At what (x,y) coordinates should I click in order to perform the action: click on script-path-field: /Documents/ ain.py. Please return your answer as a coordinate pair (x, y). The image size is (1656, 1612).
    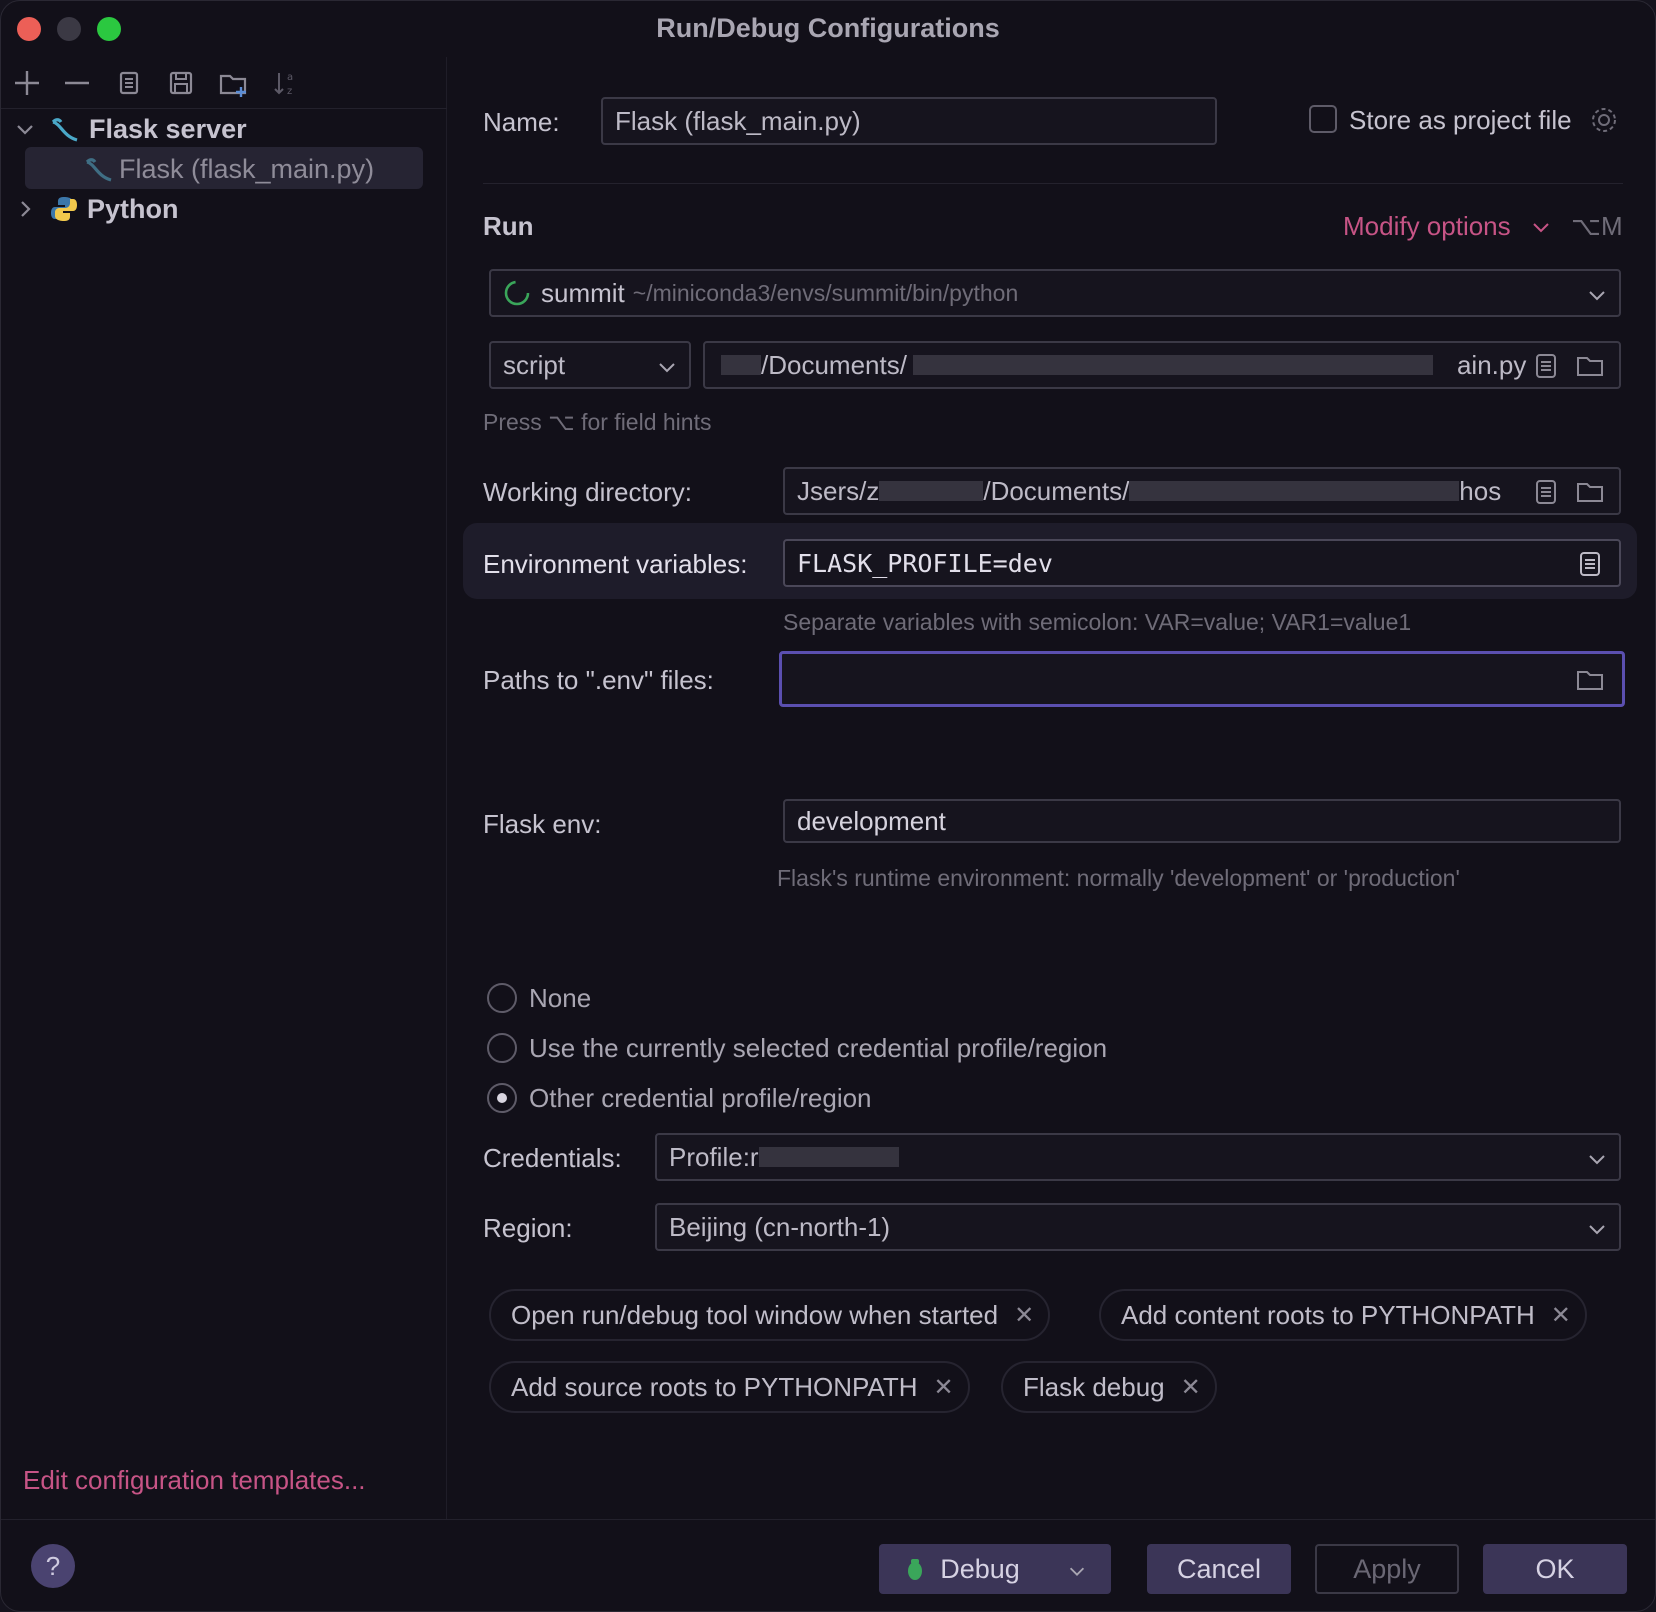
    Looking at the image, I should click on (1162, 365).